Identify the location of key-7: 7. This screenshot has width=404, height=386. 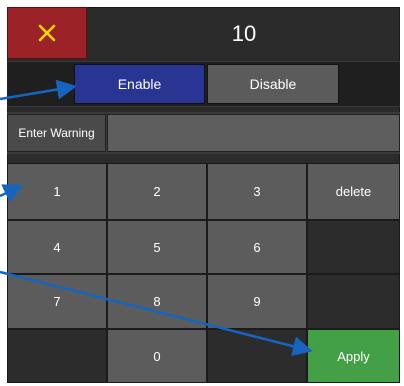
(57, 301).